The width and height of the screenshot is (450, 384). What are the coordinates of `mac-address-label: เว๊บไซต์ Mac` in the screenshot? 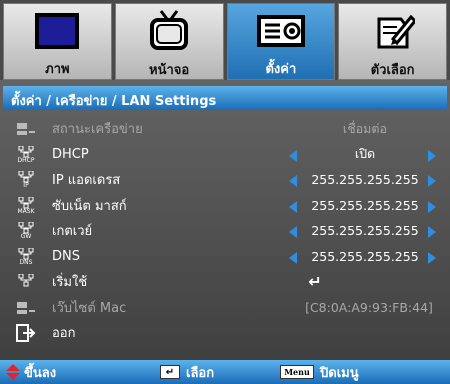 It's located at (89, 308).